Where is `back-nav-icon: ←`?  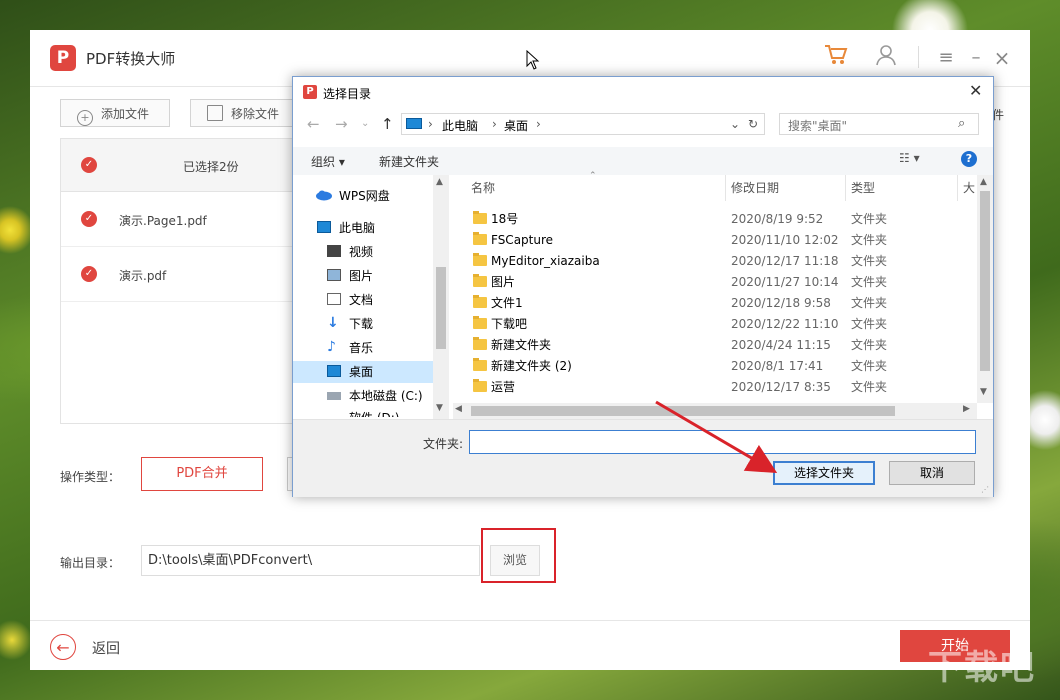 back-nav-icon: ← is located at coordinates (313, 124).